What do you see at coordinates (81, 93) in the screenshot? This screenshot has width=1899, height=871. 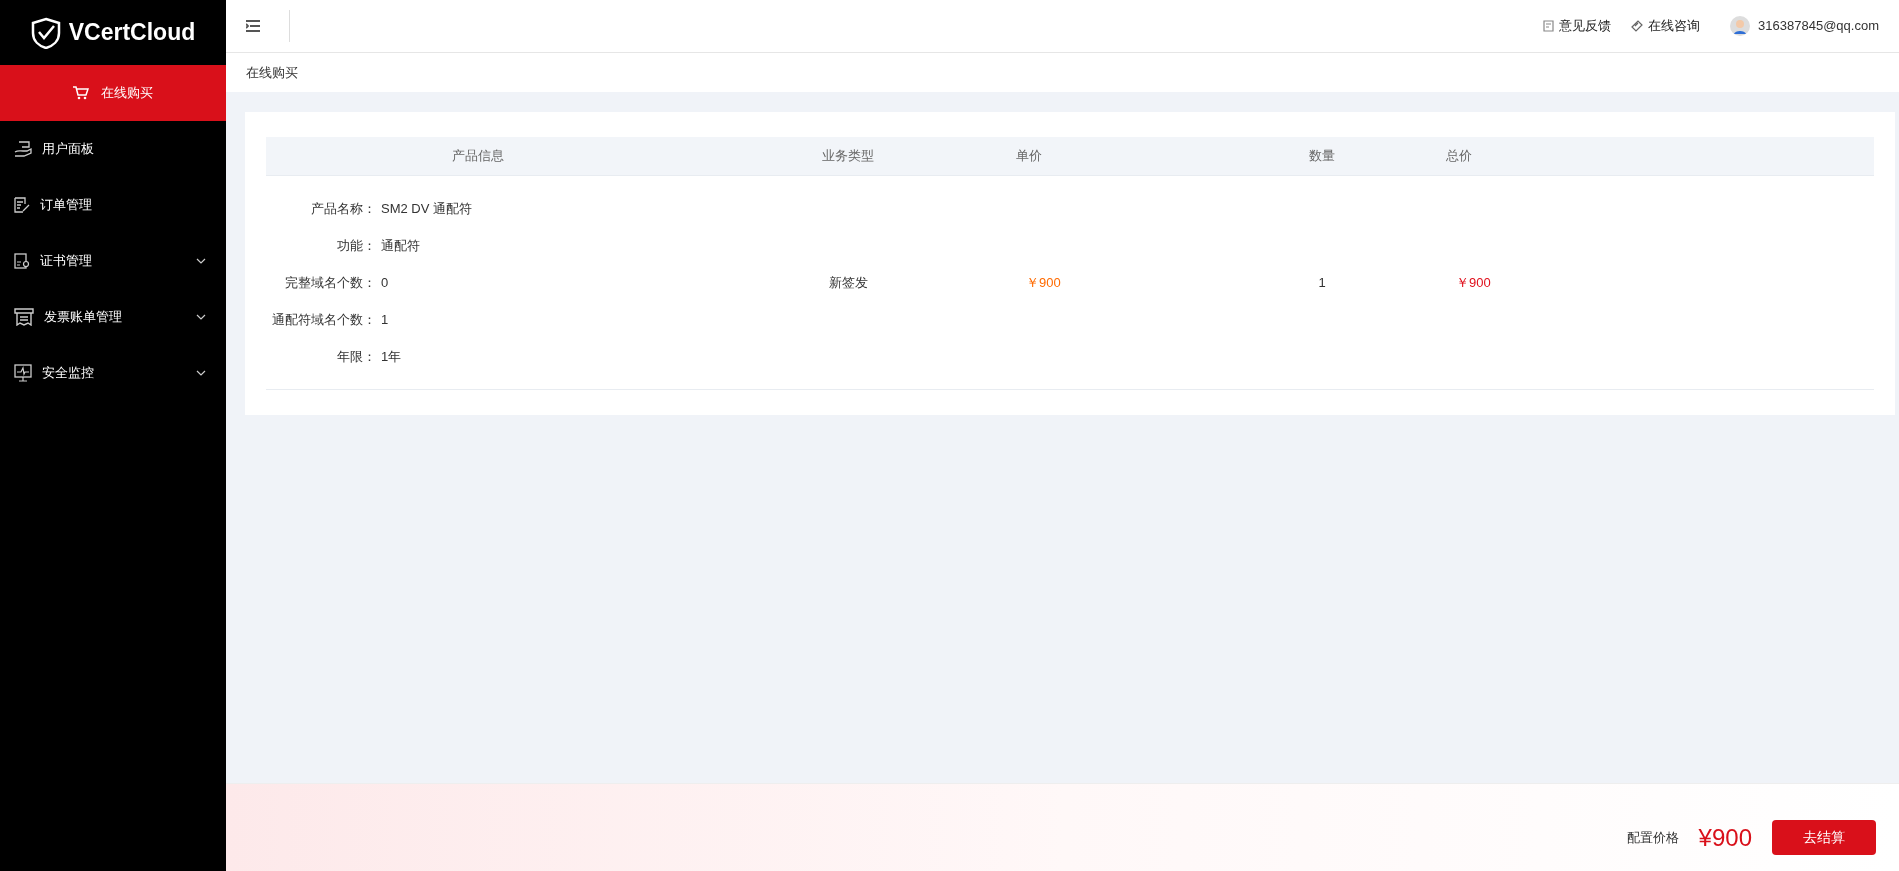 I see `cart-icon` at bounding box center [81, 93].